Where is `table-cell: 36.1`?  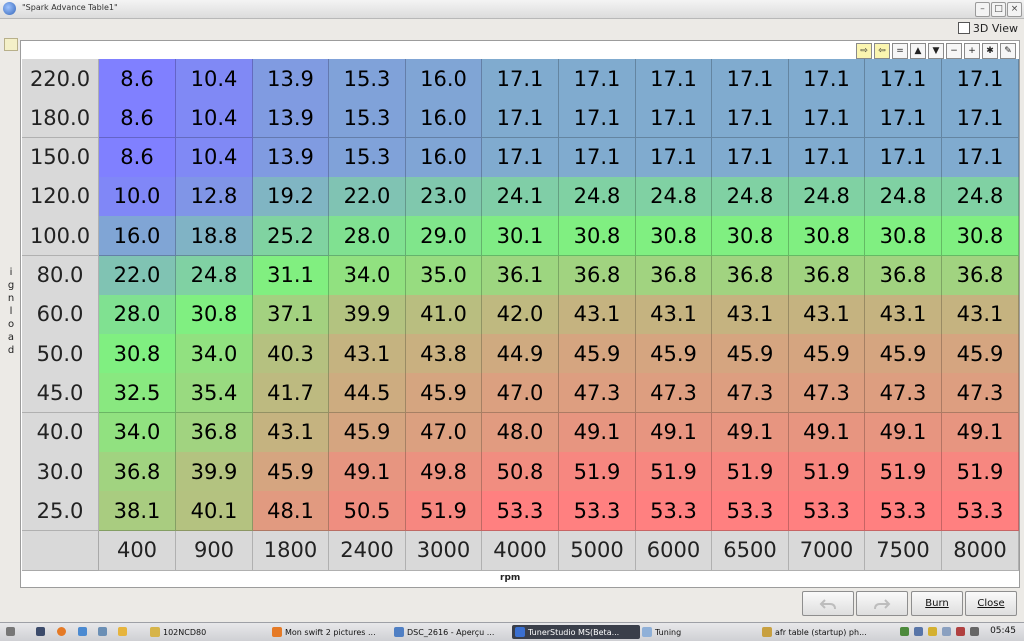
table-cell: 36.1 is located at coordinates (520, 275).